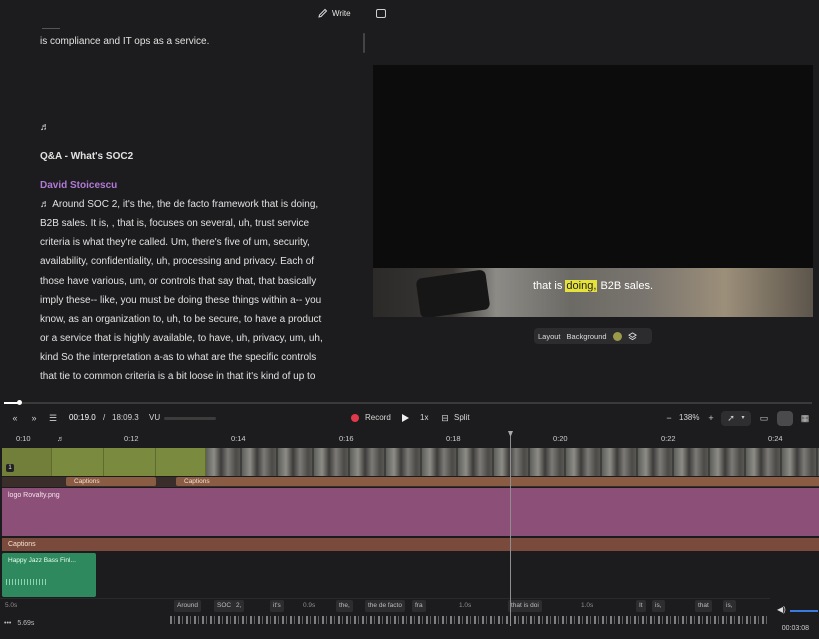 The image size is (819, 639). I want to click on skip-forward-icon: », so click(34, 418).